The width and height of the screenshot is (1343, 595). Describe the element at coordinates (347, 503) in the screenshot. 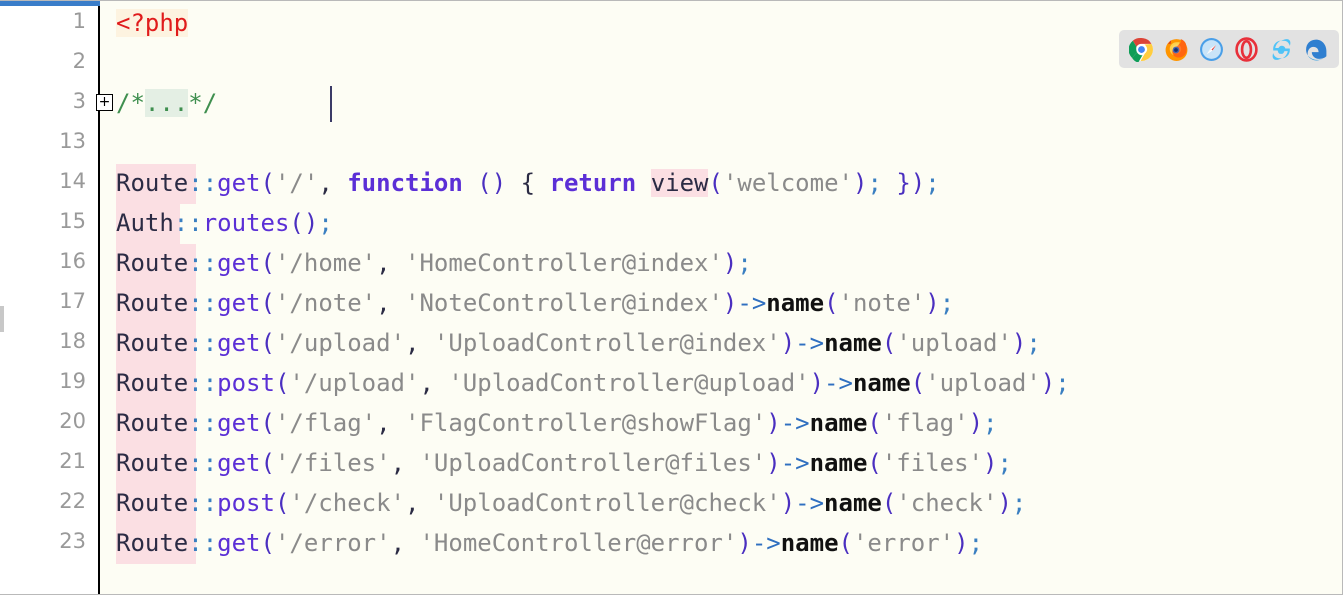

I see `string-token: '/check'` at that location.